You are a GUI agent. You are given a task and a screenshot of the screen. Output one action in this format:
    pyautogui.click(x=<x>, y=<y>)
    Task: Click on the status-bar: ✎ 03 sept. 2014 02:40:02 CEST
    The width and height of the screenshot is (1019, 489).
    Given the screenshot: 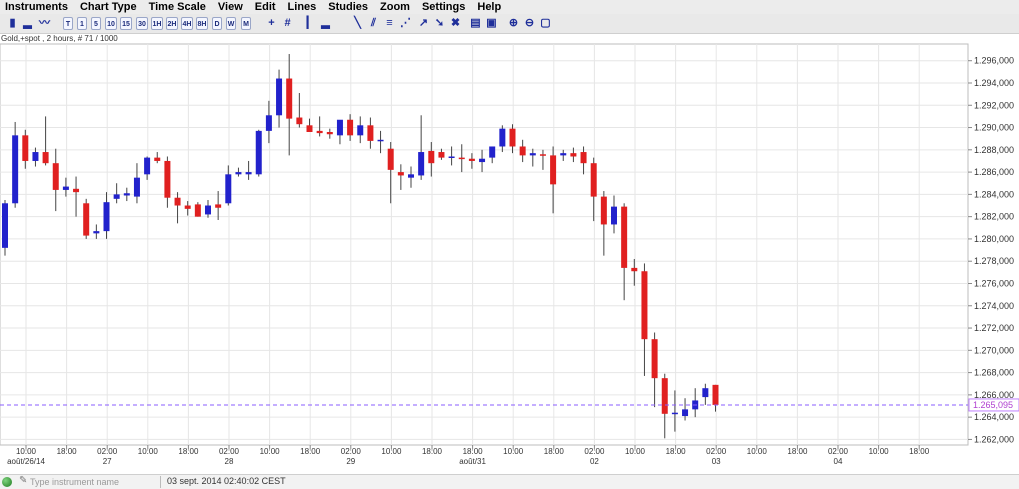 What is the action you would take?
    pyautogui.click(x=509, y=481)
    